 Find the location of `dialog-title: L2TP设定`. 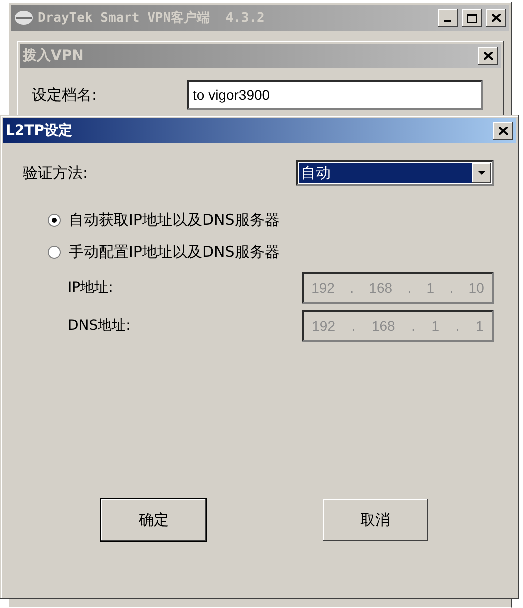

dialog-title: L2TP设定 is located at coordinates (40, 131).